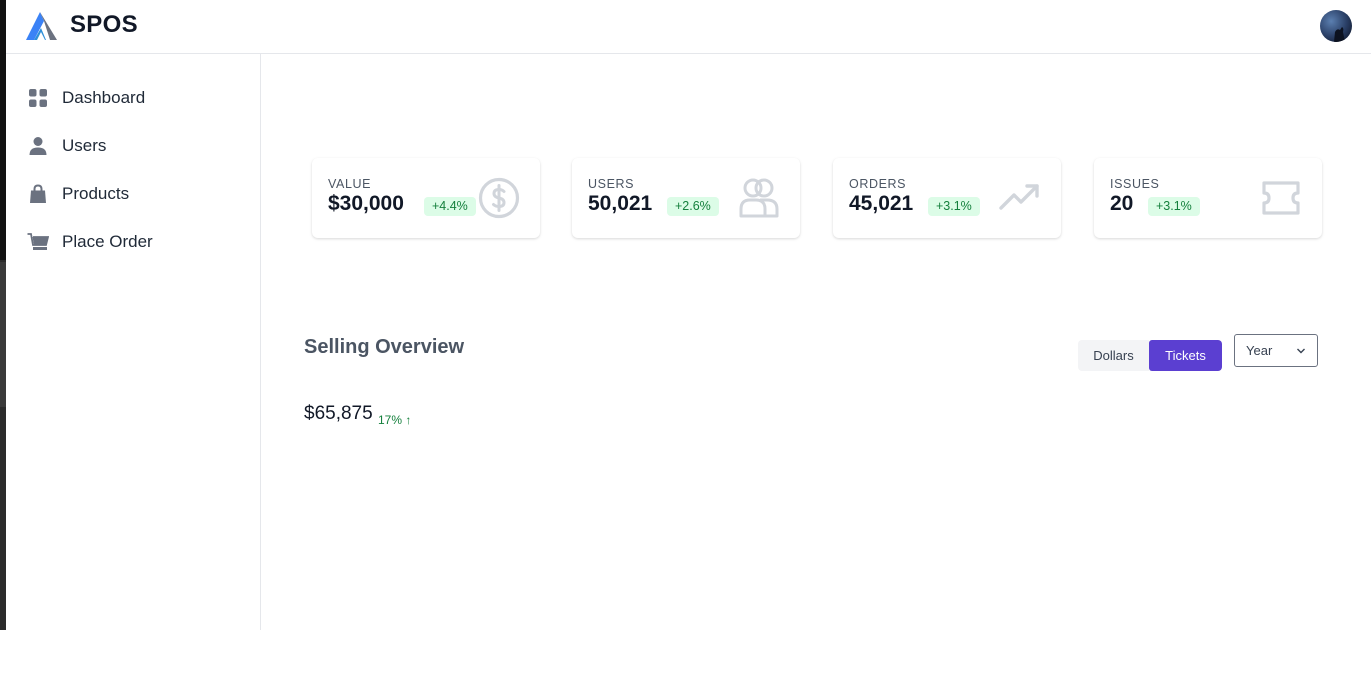 Image resolution: width=1371 pixels, height=684 pixels. I want to click on stat-card-users: USERS 50,021 +2.6%, so click(686, 198).